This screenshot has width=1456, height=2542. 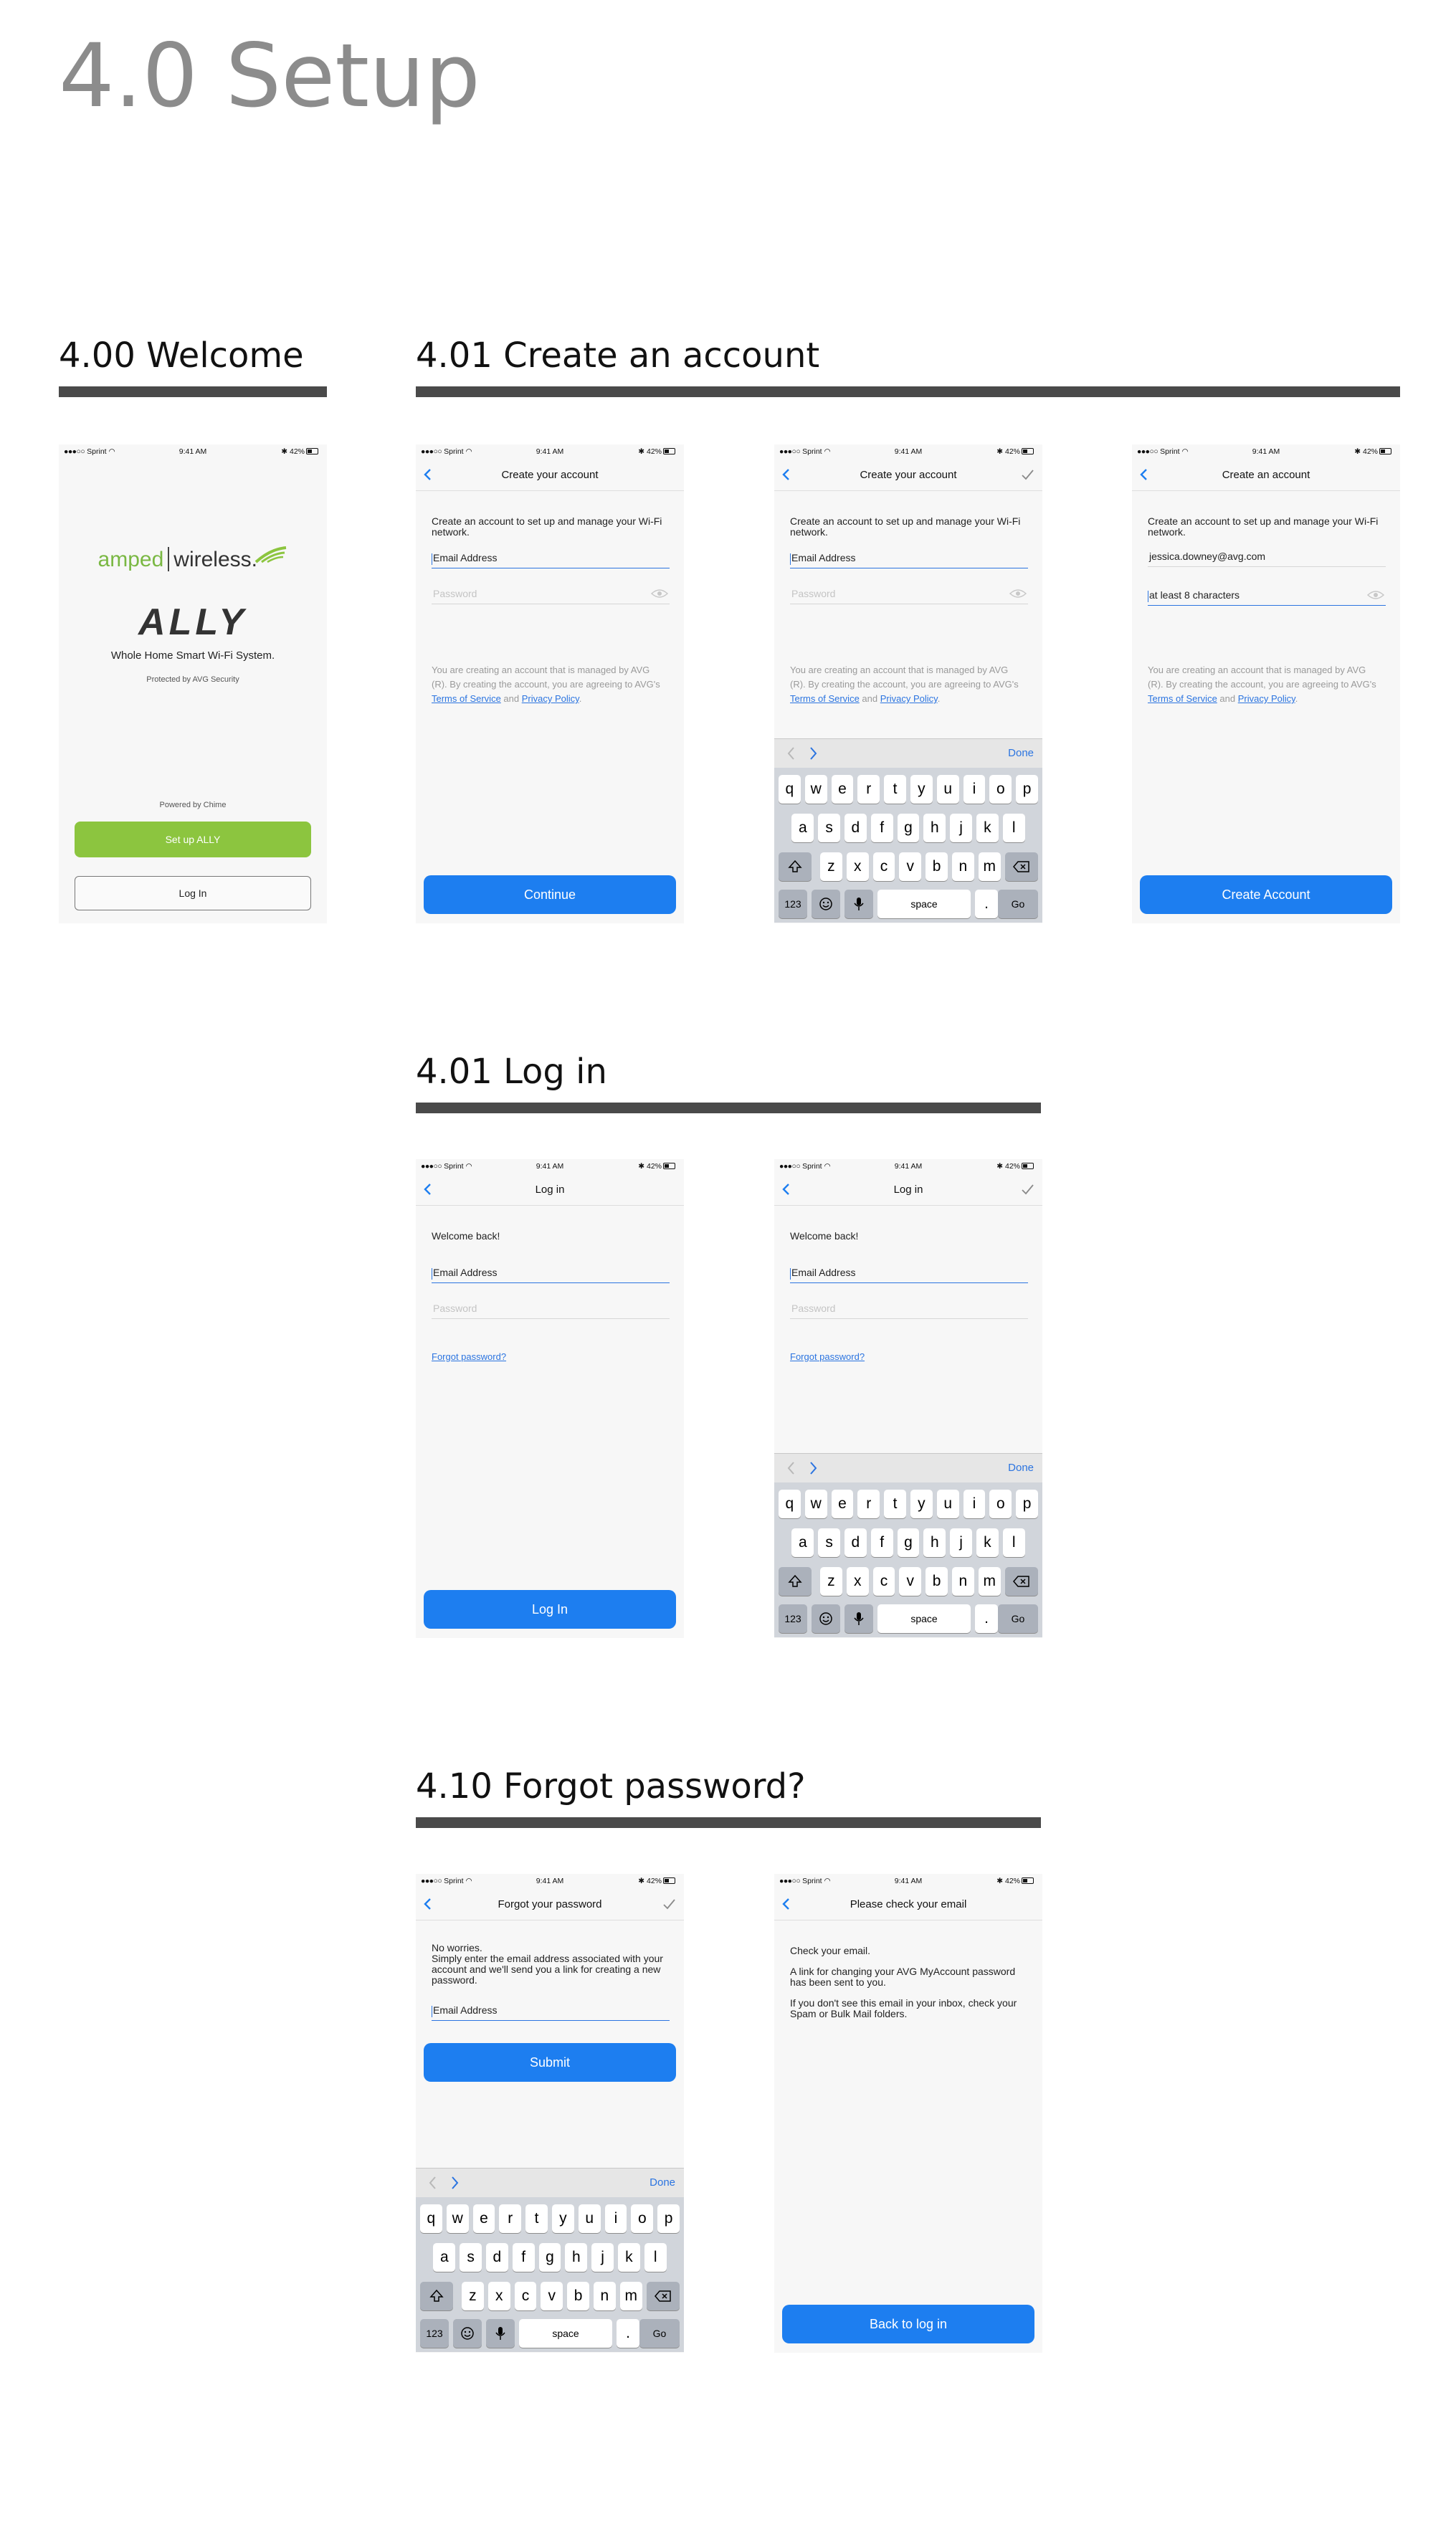 I want to click on key-s: s, so click(x=829, y=828).